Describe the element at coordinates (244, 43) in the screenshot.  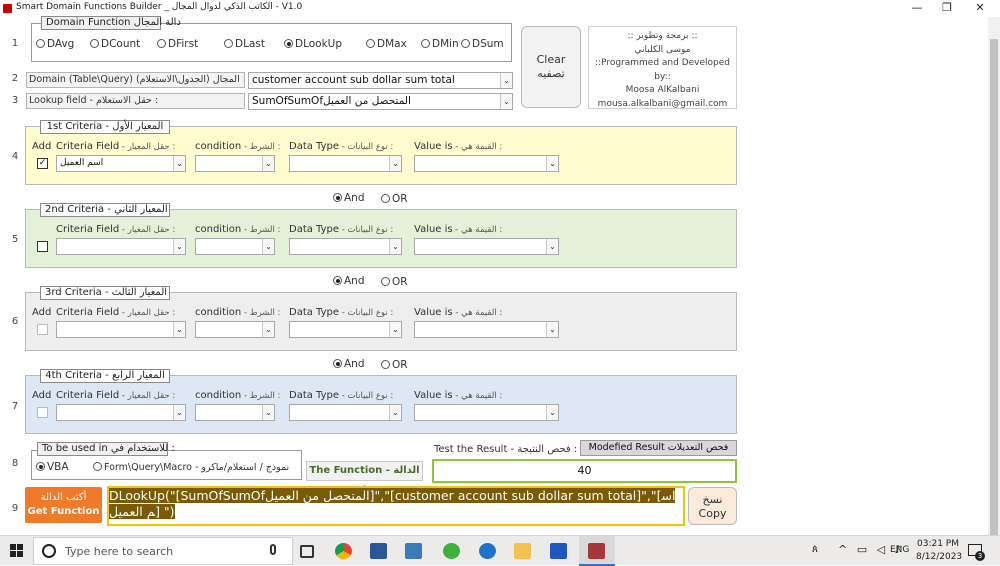
I see `domain-function-option-dlast: DLast` at that location.